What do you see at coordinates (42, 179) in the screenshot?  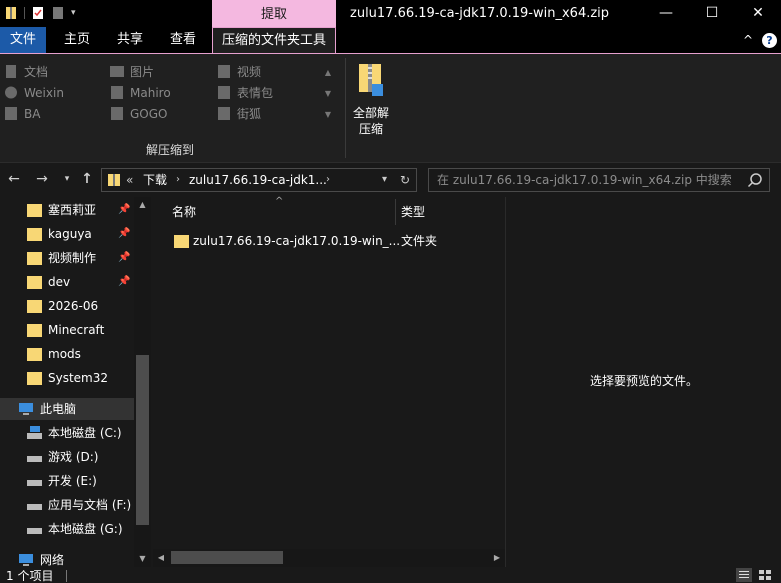 I see `forward-icon: →` at bounding box center [42, 179].